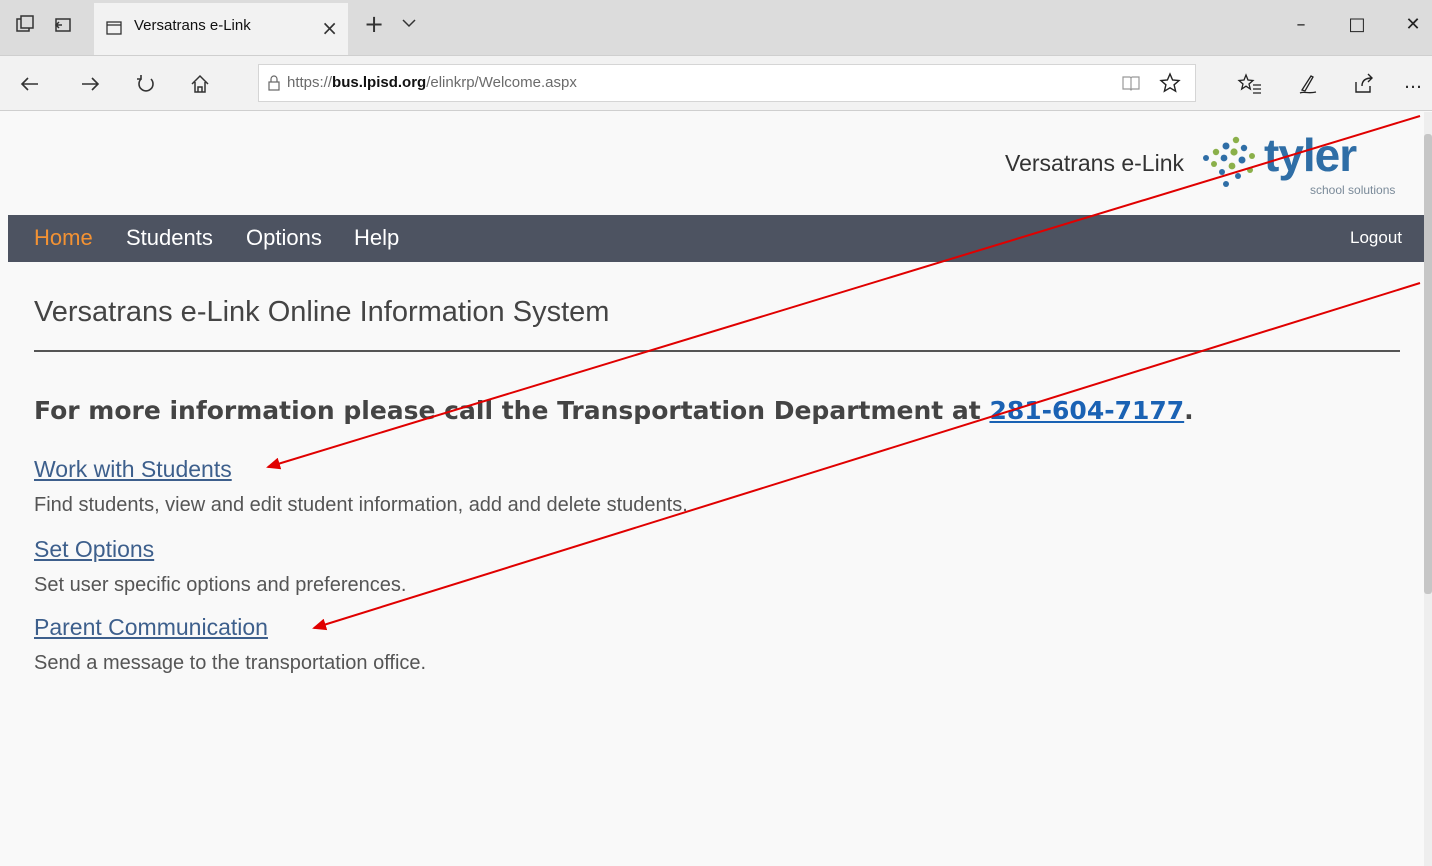 Image resolution: width=1432 pixels, height=866 pixels. Describe the element at coordinates (63, 25) in the screenshot. I see `set-tabs-aside-icon` at that location.